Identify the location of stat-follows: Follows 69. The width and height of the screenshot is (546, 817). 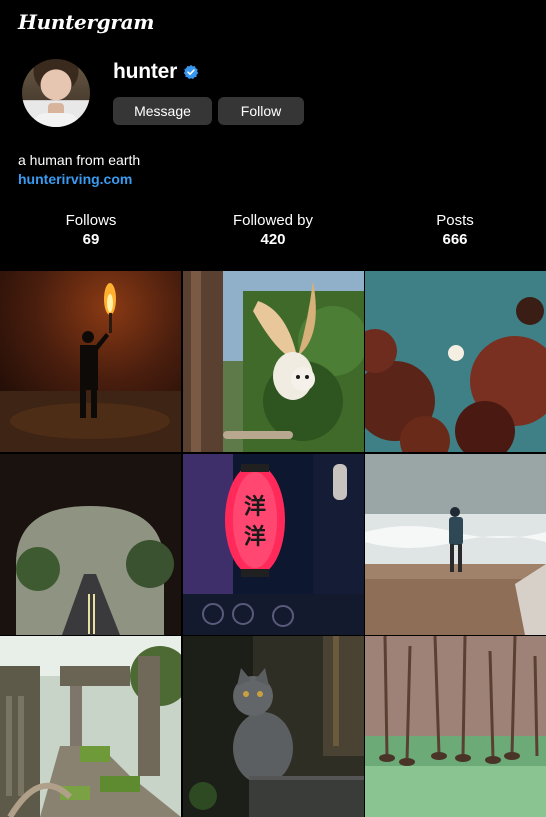
(91, 230).